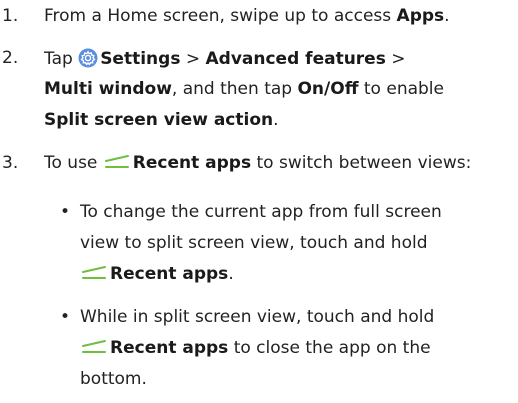 The image size is (518, 403). What do you see at coordinates (140, 59) in the screenshot?
I see `settings-label: Settings` at bounding box center [140, 59].